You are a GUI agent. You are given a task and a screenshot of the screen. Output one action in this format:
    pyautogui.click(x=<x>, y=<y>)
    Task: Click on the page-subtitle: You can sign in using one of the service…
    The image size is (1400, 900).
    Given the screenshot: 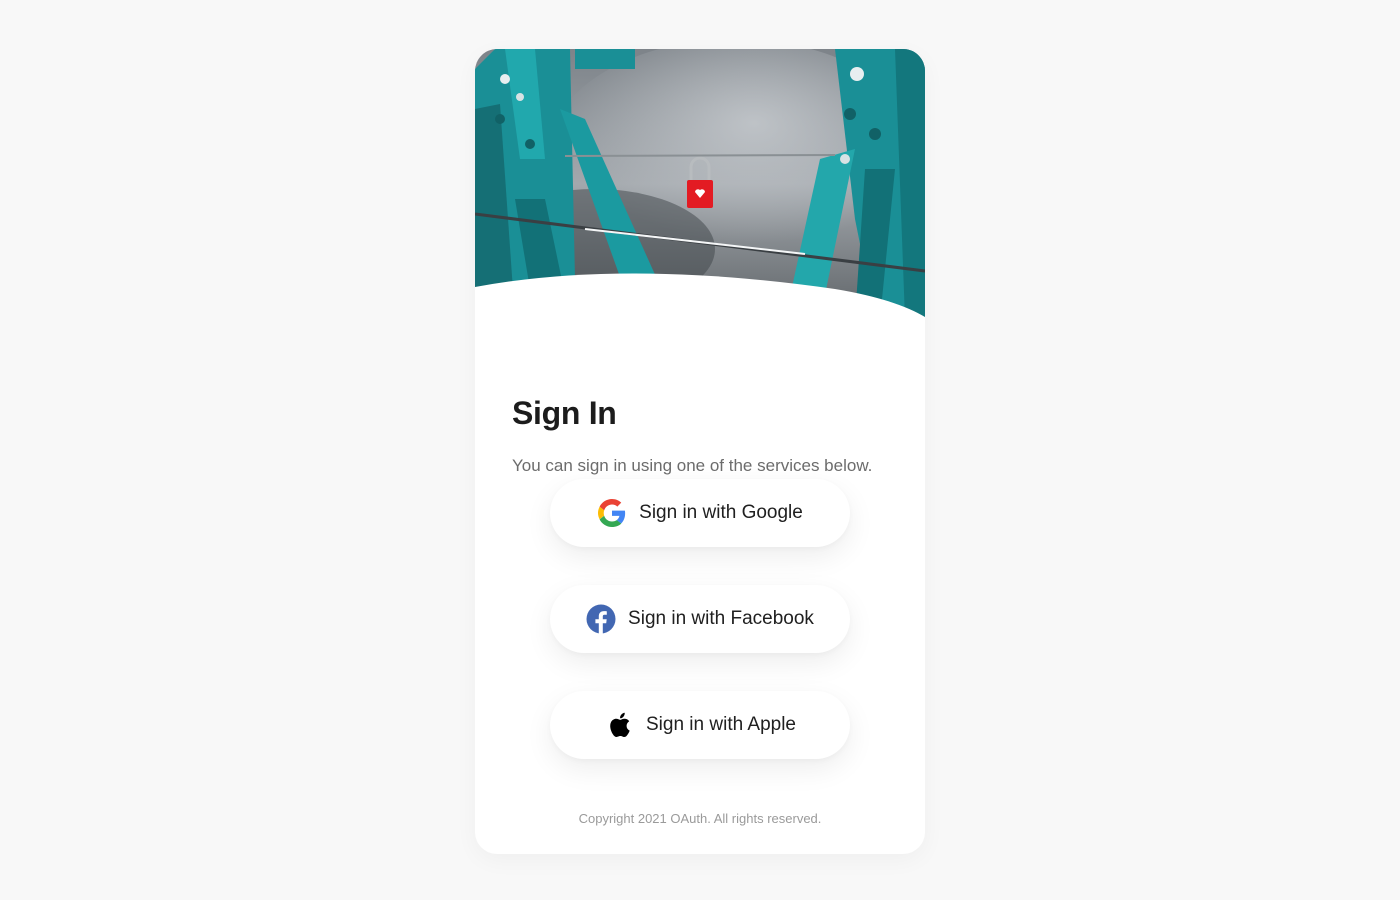 What is the action you would take?
    pyautogui.click(x=692, y=465)
    